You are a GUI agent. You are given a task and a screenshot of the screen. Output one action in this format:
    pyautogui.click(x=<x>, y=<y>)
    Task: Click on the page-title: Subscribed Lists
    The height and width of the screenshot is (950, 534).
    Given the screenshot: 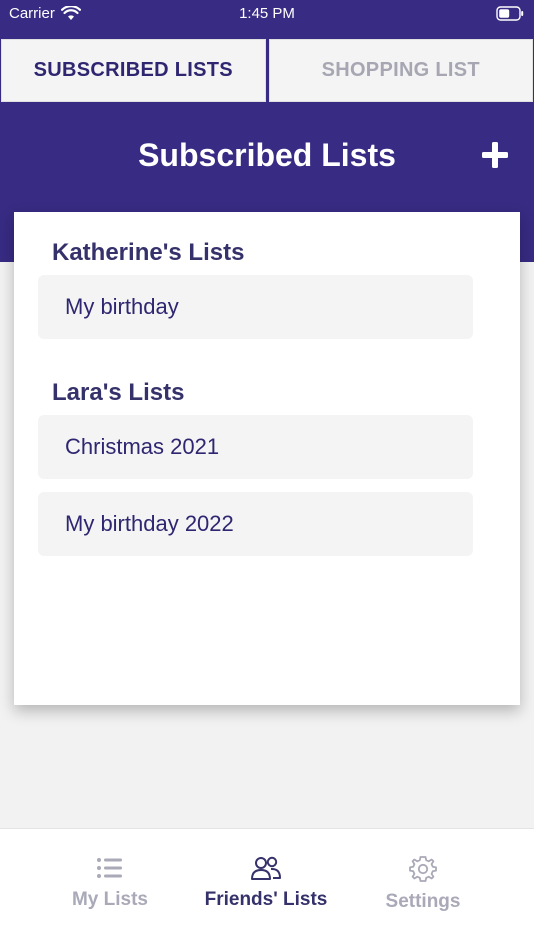 What is the action you would take?
    pyautogui.click(x=267, y=155)
    